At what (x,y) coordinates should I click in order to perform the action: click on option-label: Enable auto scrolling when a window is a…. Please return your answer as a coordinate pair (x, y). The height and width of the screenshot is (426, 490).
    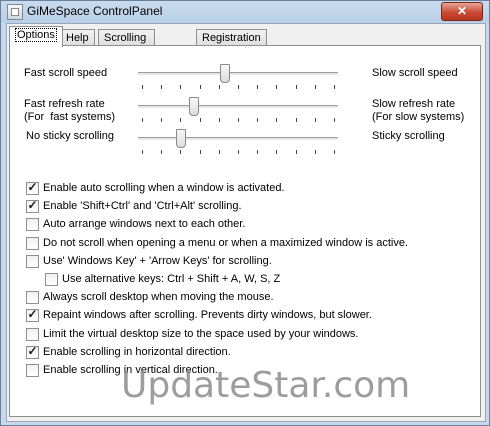
    Looking at the image, I should click on (164, 188).